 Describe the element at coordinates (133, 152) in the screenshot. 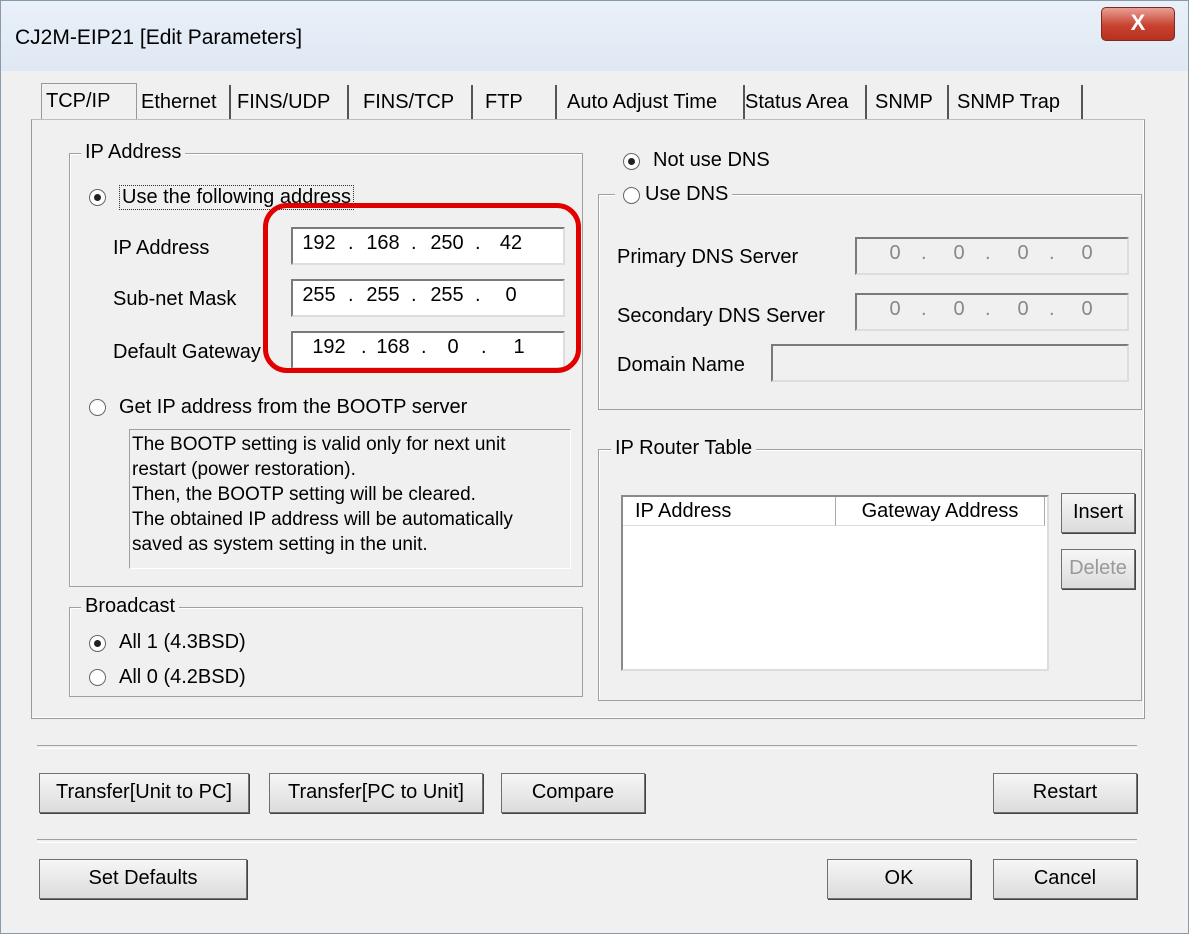

I see `ip-address-group-legend: IP Address` at that location.